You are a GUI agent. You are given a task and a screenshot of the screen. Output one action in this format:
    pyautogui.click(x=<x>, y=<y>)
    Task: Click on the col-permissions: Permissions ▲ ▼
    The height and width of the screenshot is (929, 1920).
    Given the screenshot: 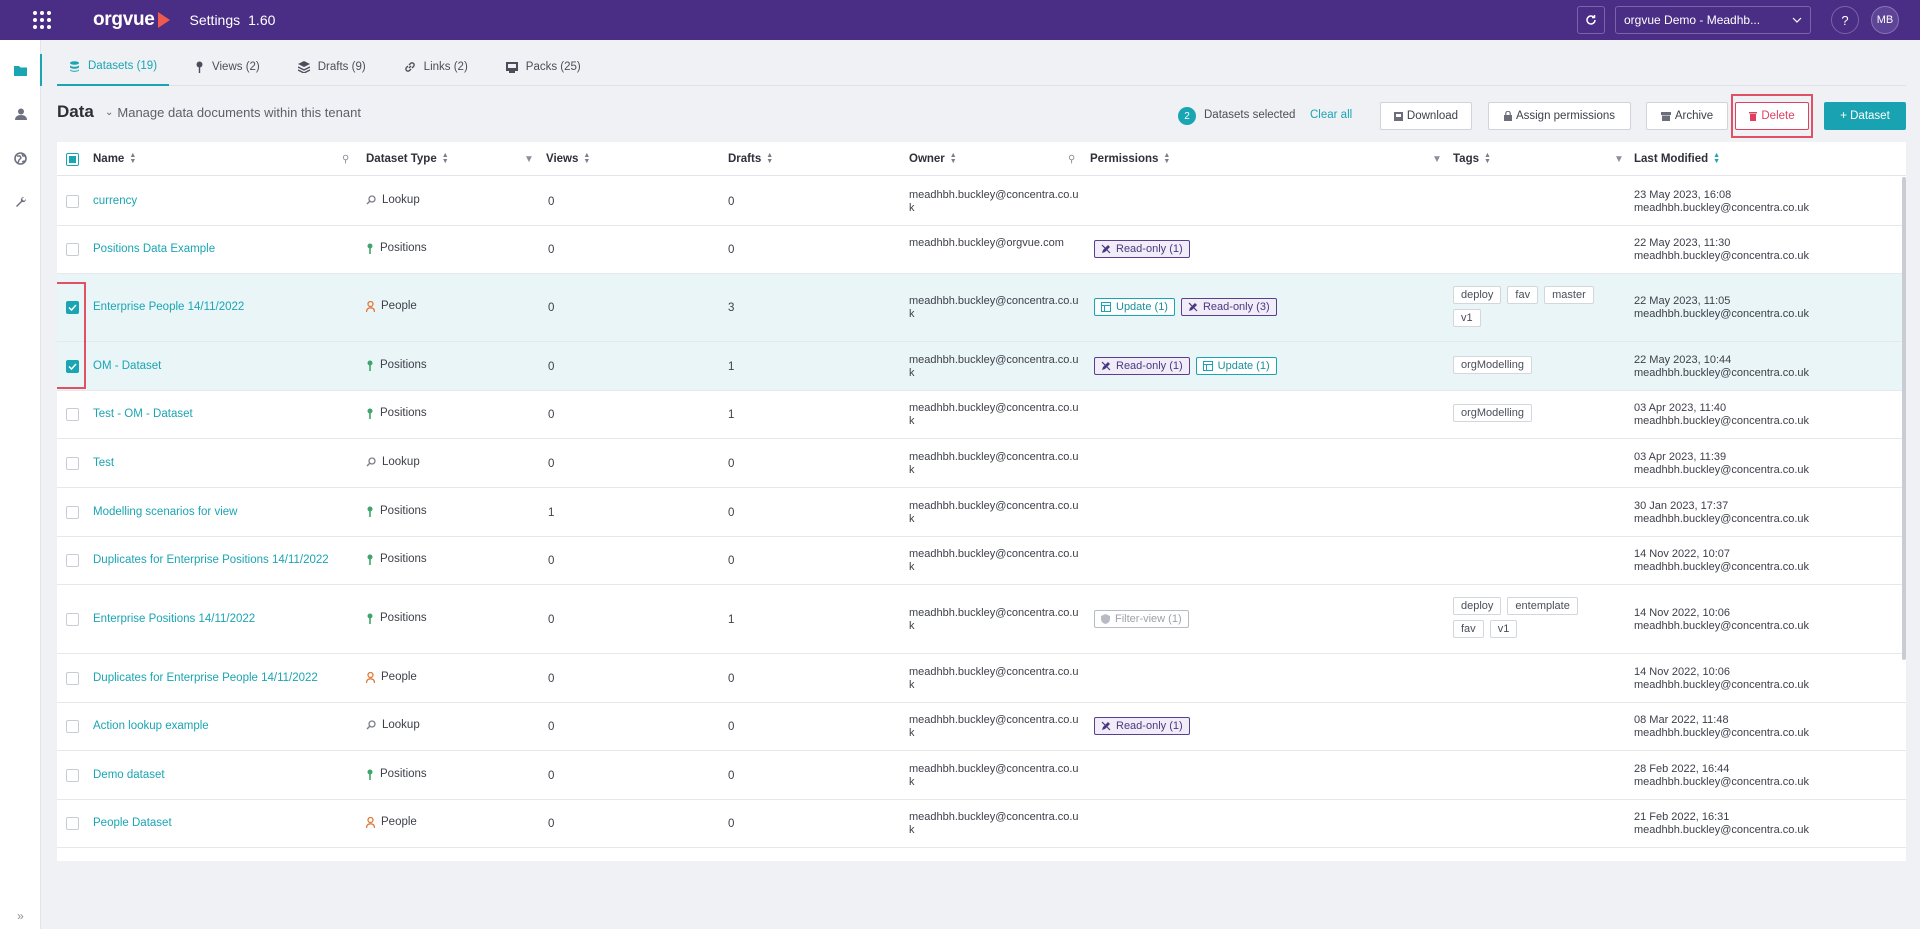 What is the action you would take?
    pyautogui.click(x=1130, y=159)
    